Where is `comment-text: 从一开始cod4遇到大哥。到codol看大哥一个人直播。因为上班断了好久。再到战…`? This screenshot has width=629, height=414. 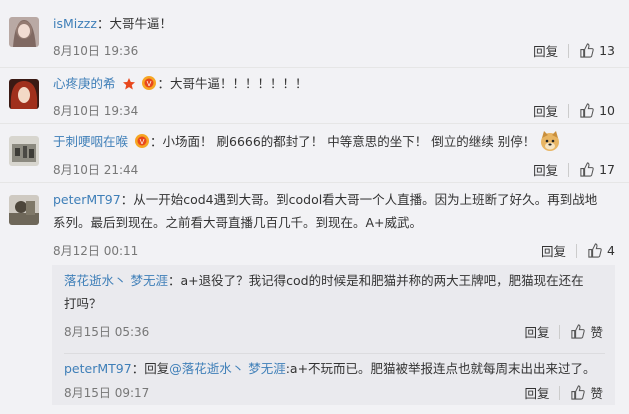
comment-text: 从一开始cod4遇到大哥。到codol看大哥一个人直播。因为上班断了好久。再到战… is located at coordinates (365, 199).